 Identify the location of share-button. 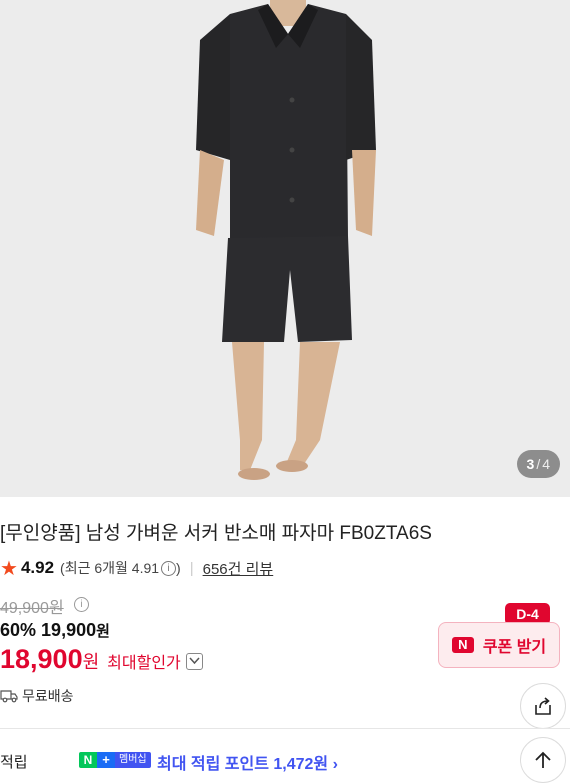
(543, 706).